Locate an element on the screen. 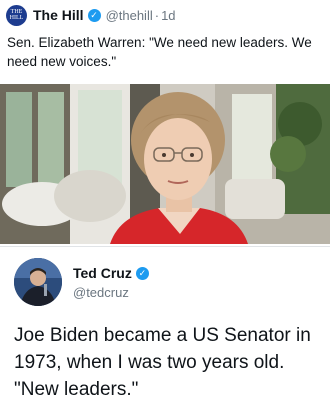  tedcruz-avatar is located at coordinates (38, 282).